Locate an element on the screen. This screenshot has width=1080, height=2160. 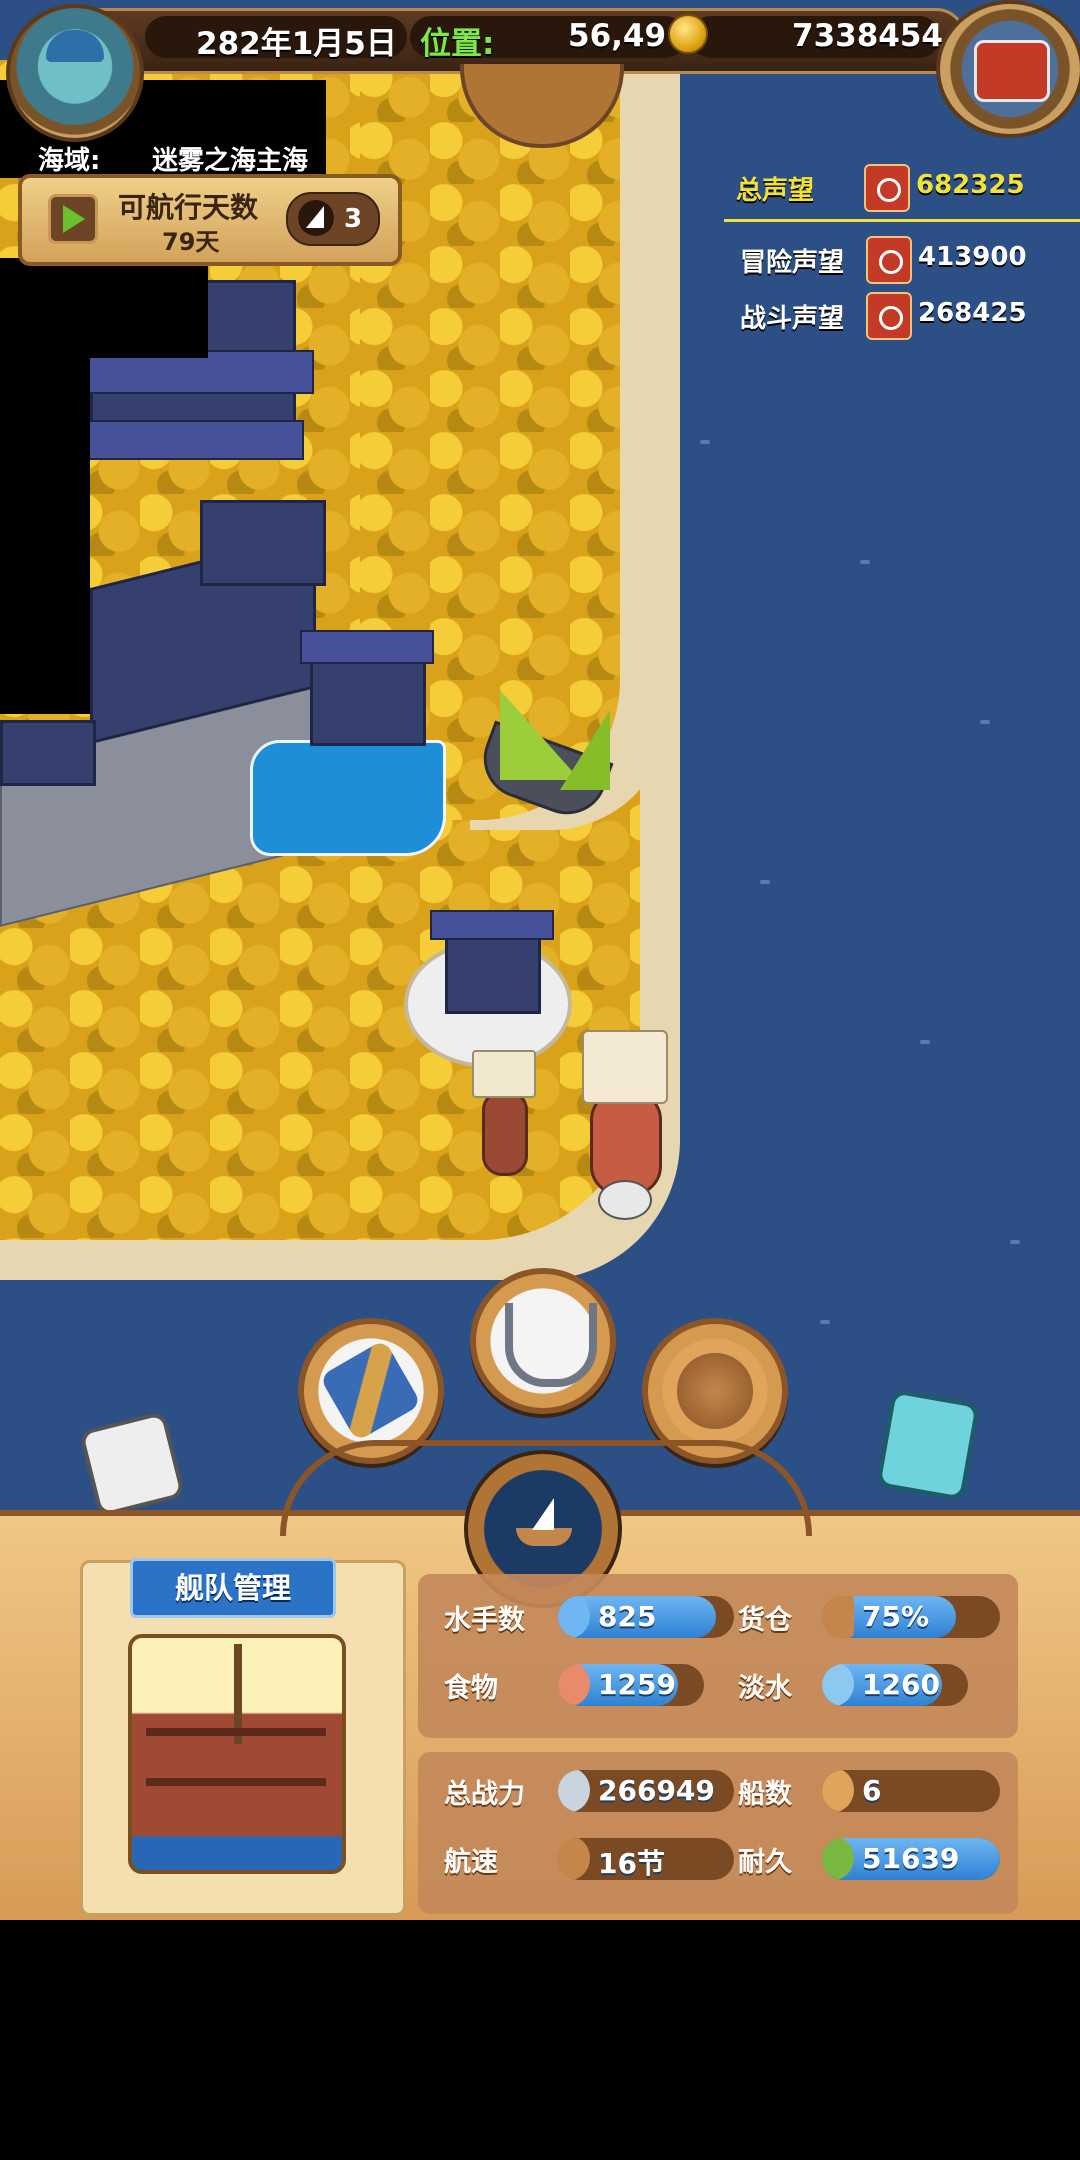
cargo-value: 75% is located at coordinates (896, 1616).